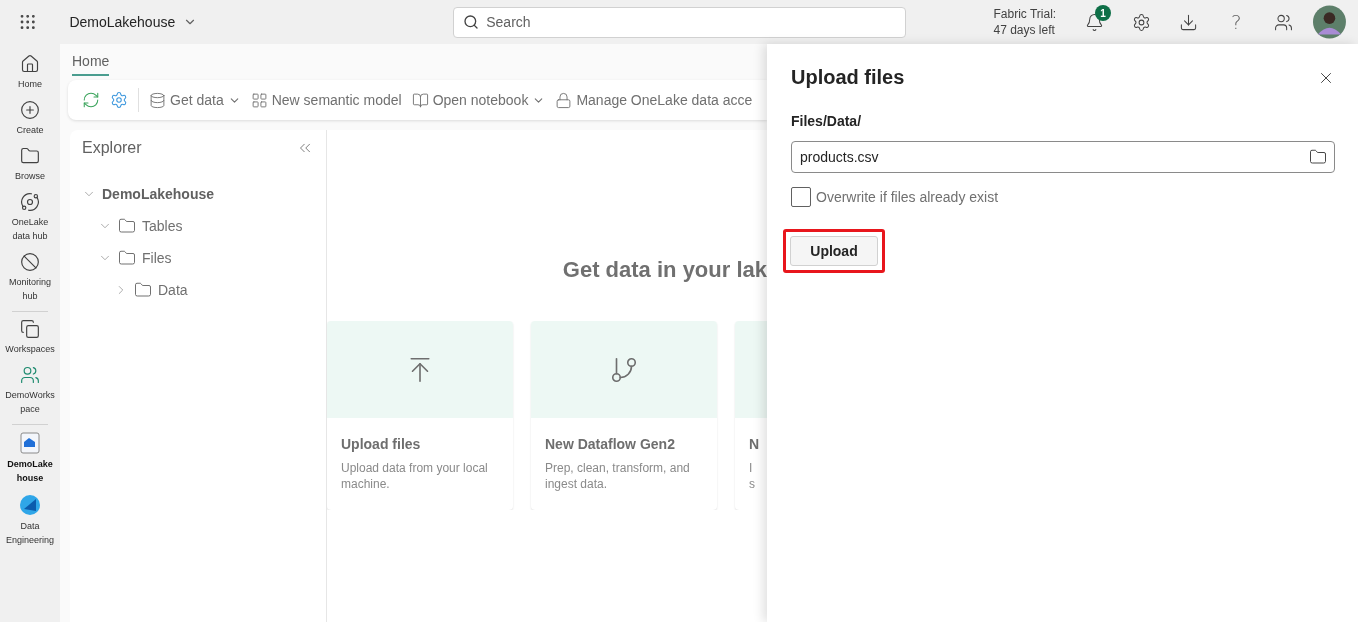  I want to click on option-card: New Dataflow Gen2 Prep, clean, transform, and ingest data., so click(624, 415).